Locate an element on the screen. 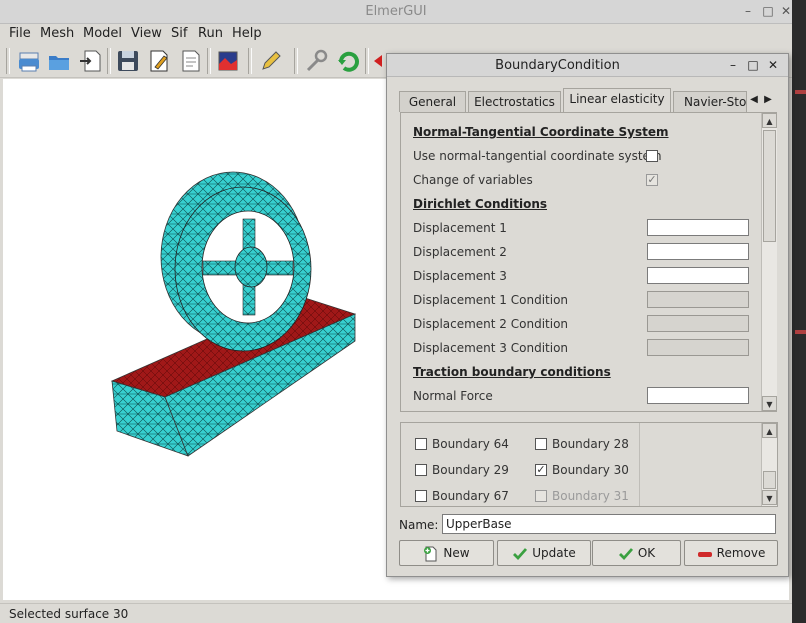 The image size is (806, 623). tab-navier-stokes: Navier-Stok is located at coordinates (710, 101).